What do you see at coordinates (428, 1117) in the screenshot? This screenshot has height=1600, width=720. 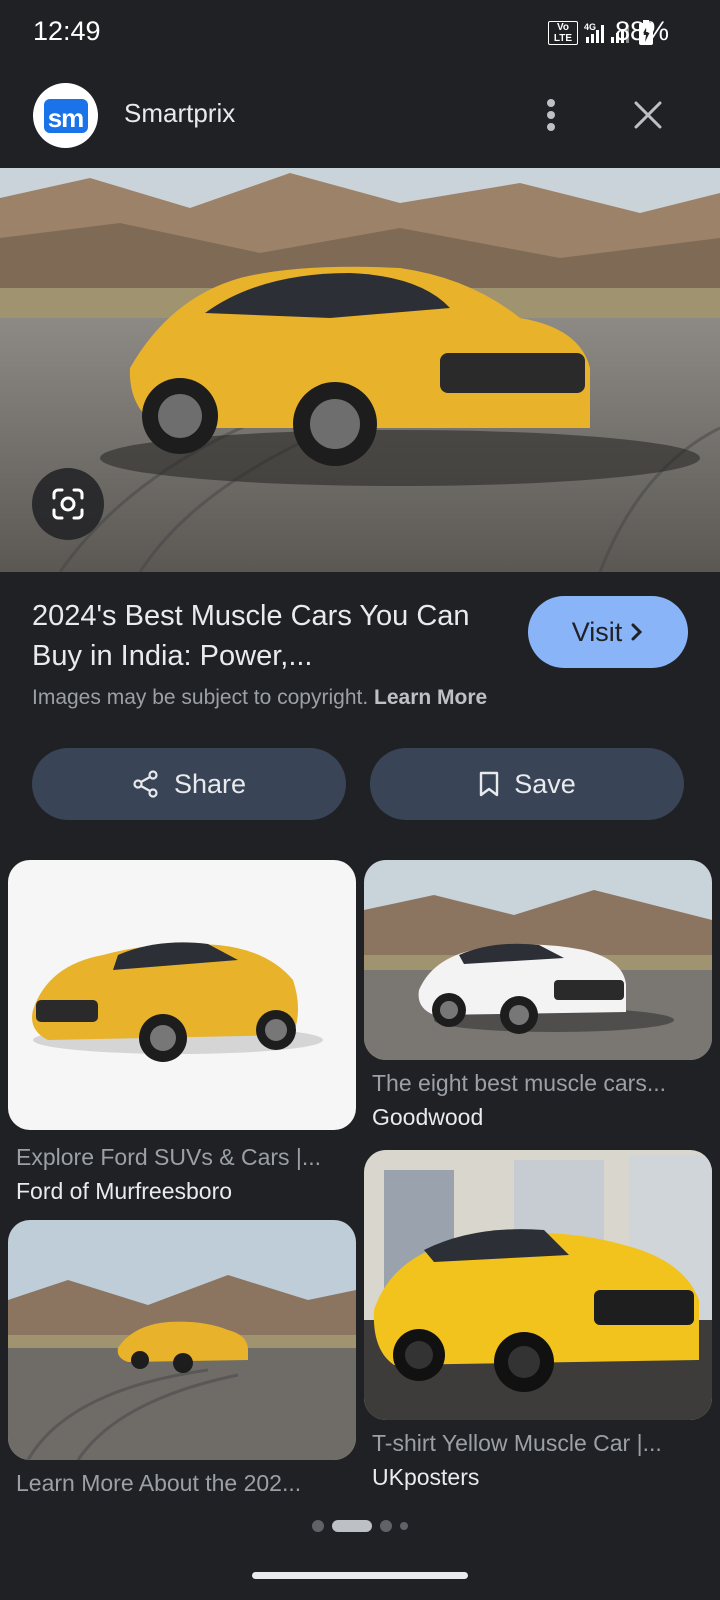 I see `related-source: Goodwood` at bounding box center [428, 1117].